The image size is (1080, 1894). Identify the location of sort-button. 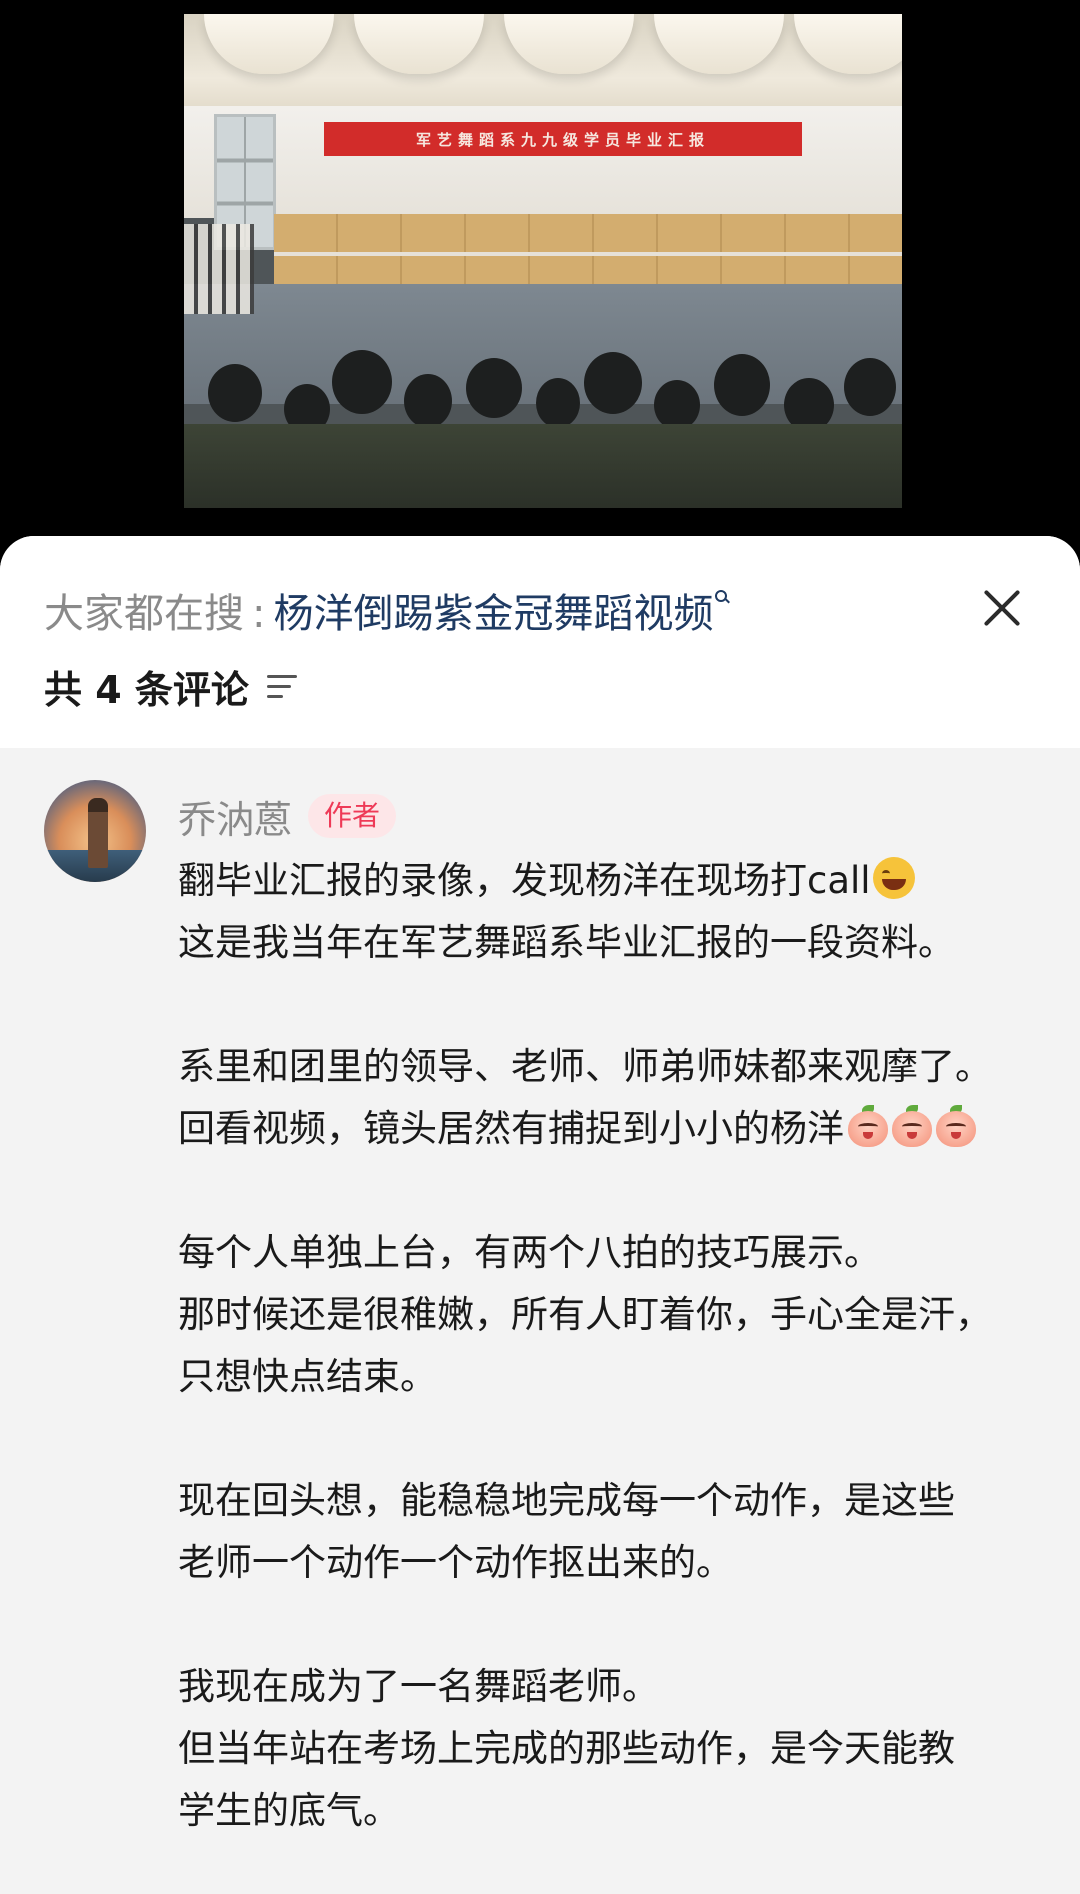
(283, 686).